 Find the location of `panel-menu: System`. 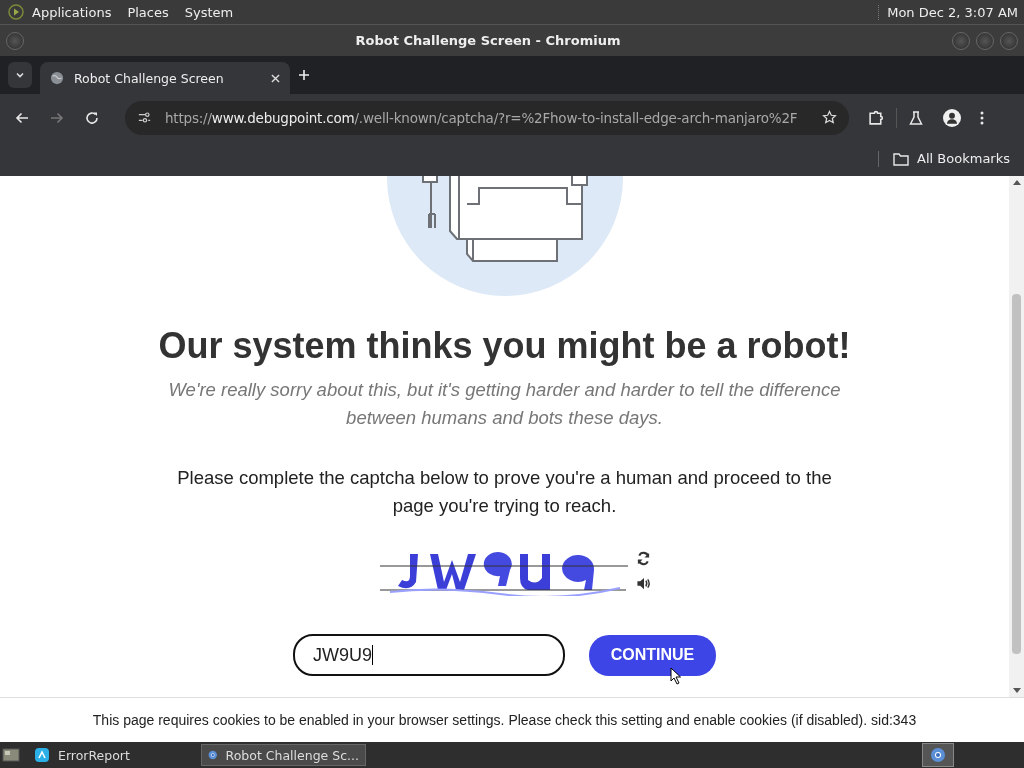

panel-menu: System is located at coordinates (209, 12).